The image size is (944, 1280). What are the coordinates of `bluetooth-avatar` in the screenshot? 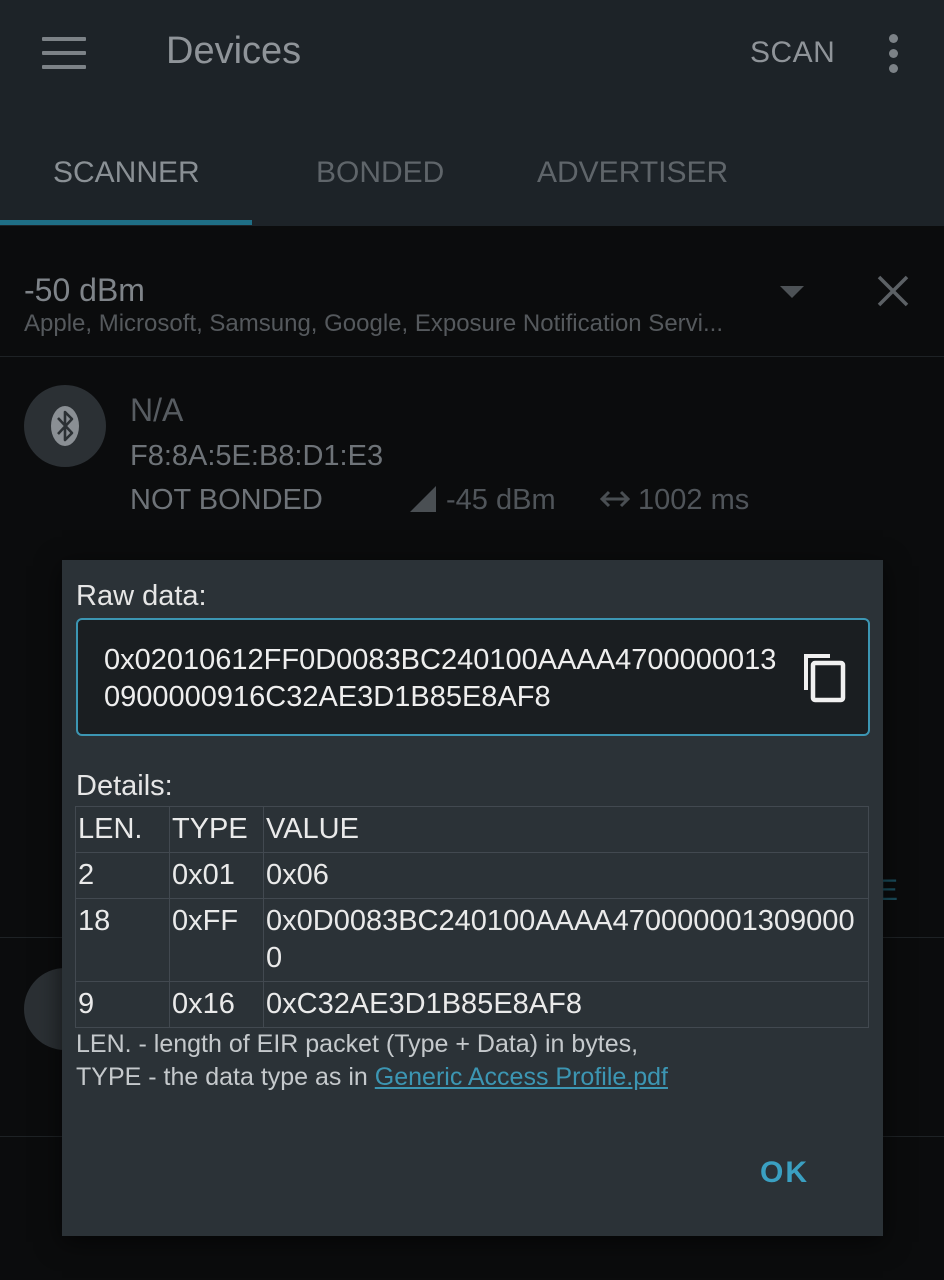 It's located at (65, 426).